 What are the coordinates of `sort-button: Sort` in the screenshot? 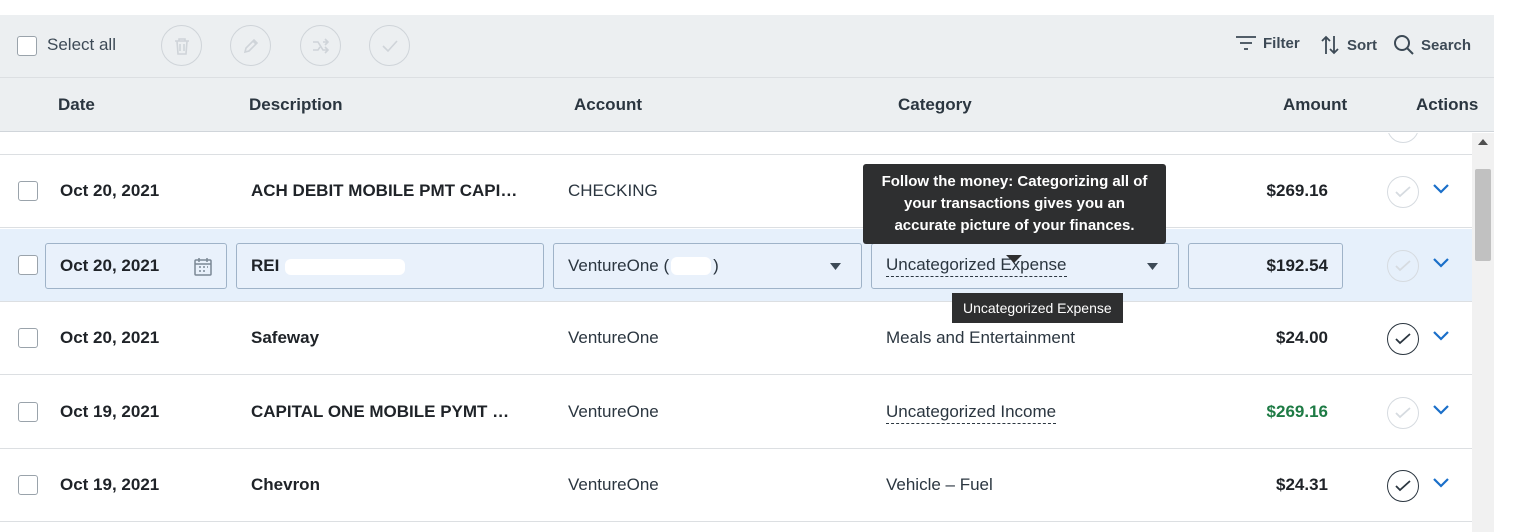 It's located at (1348, 45).